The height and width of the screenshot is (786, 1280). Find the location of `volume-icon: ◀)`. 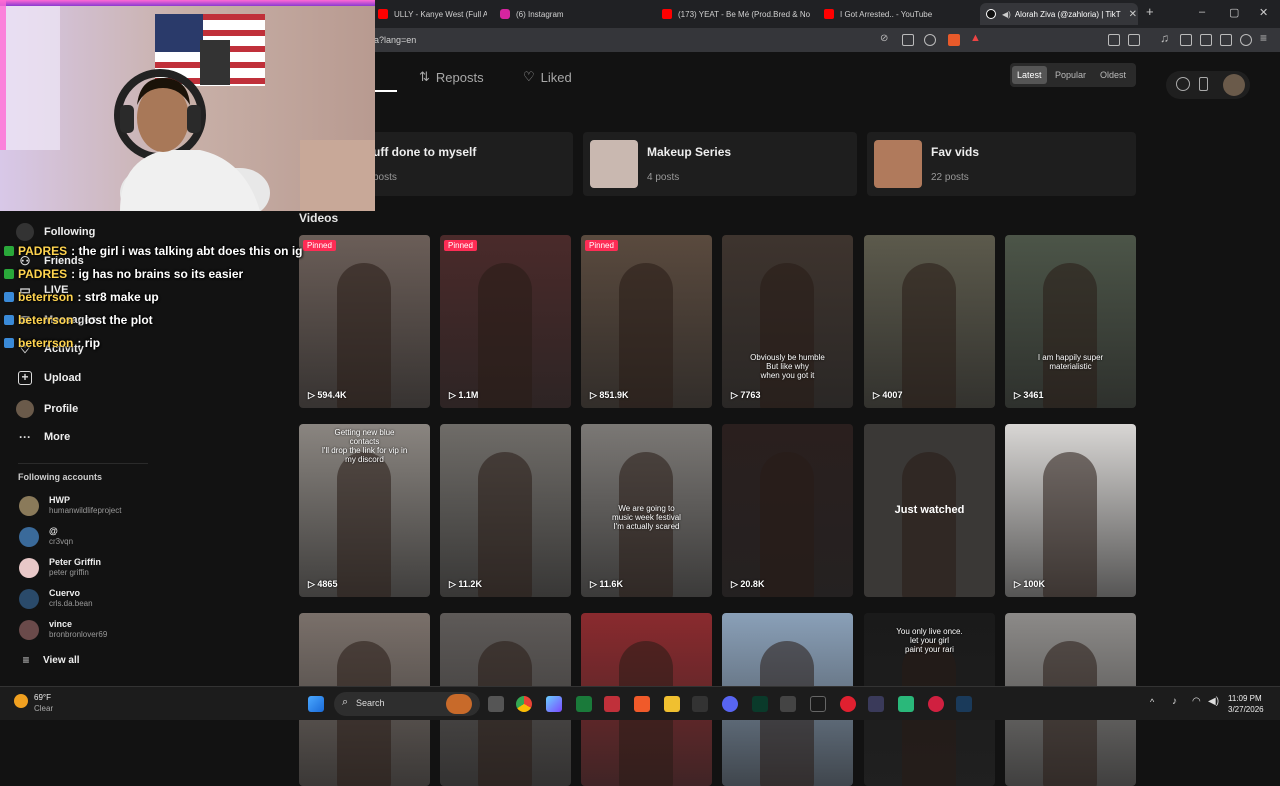

volume-icon: ◀) is located at coordinates (1213, 701).